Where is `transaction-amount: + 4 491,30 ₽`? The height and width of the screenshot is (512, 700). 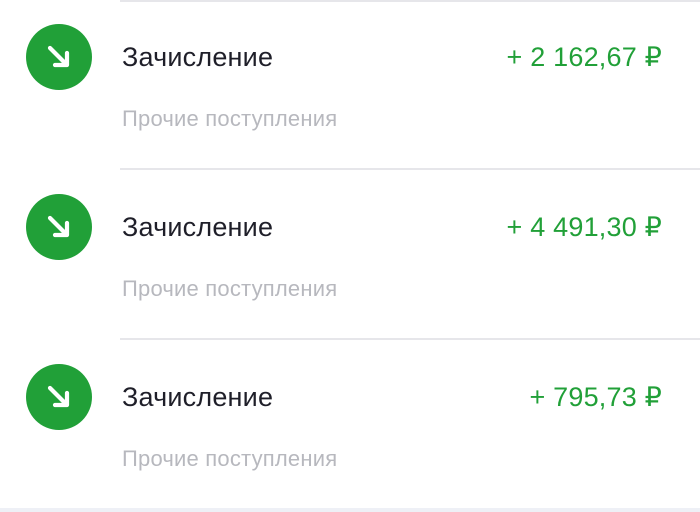
transaction-amount: + 4 491,30 ₽ is located at coordinates (584, 227).